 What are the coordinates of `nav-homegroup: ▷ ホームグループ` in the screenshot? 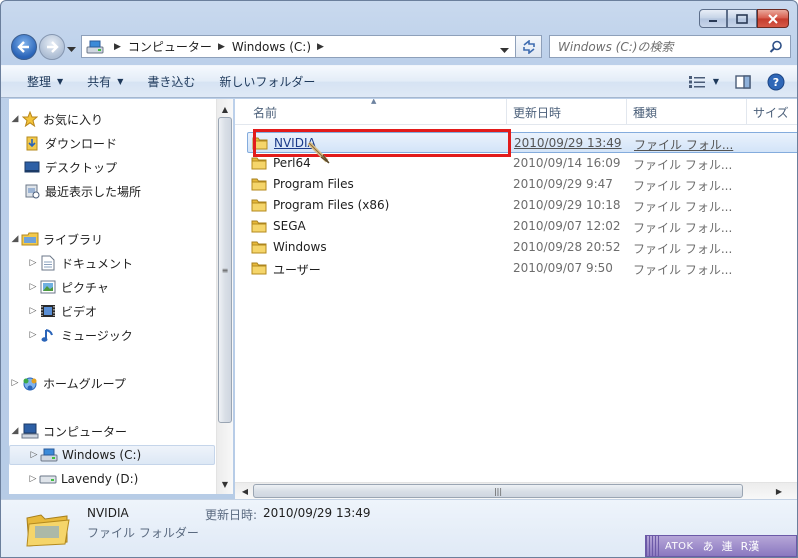 It's located at (112, 383).